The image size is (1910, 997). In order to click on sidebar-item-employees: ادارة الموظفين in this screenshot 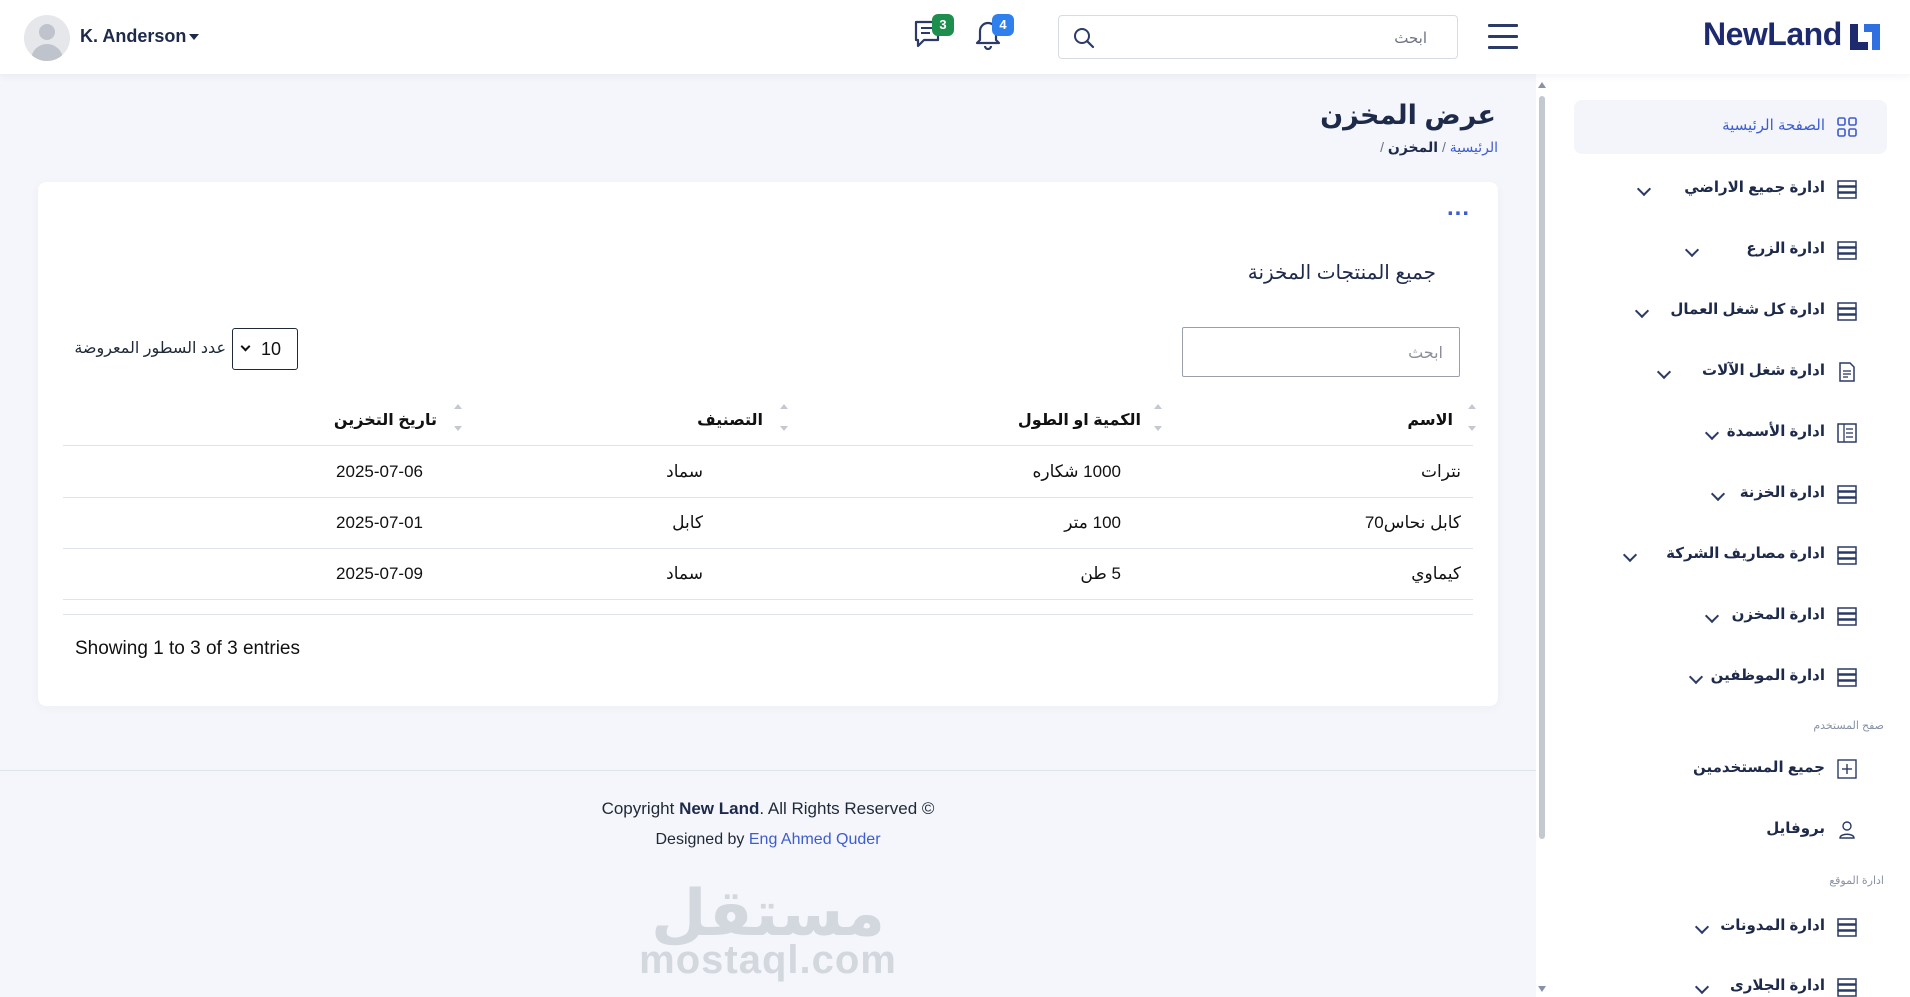, I will do `click(1730, 677)`.